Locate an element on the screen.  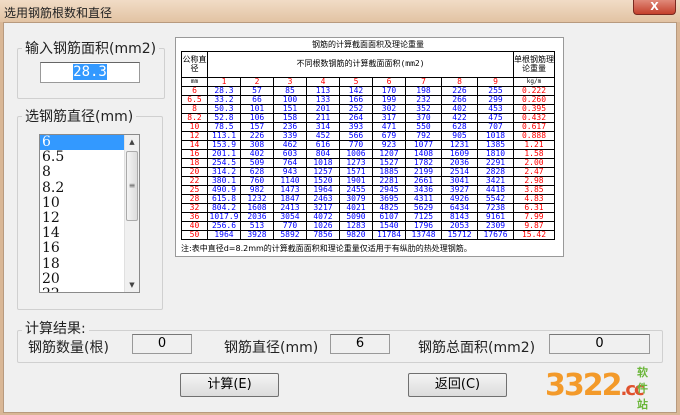
count-field: 0 is located at coordinates (162, 344).